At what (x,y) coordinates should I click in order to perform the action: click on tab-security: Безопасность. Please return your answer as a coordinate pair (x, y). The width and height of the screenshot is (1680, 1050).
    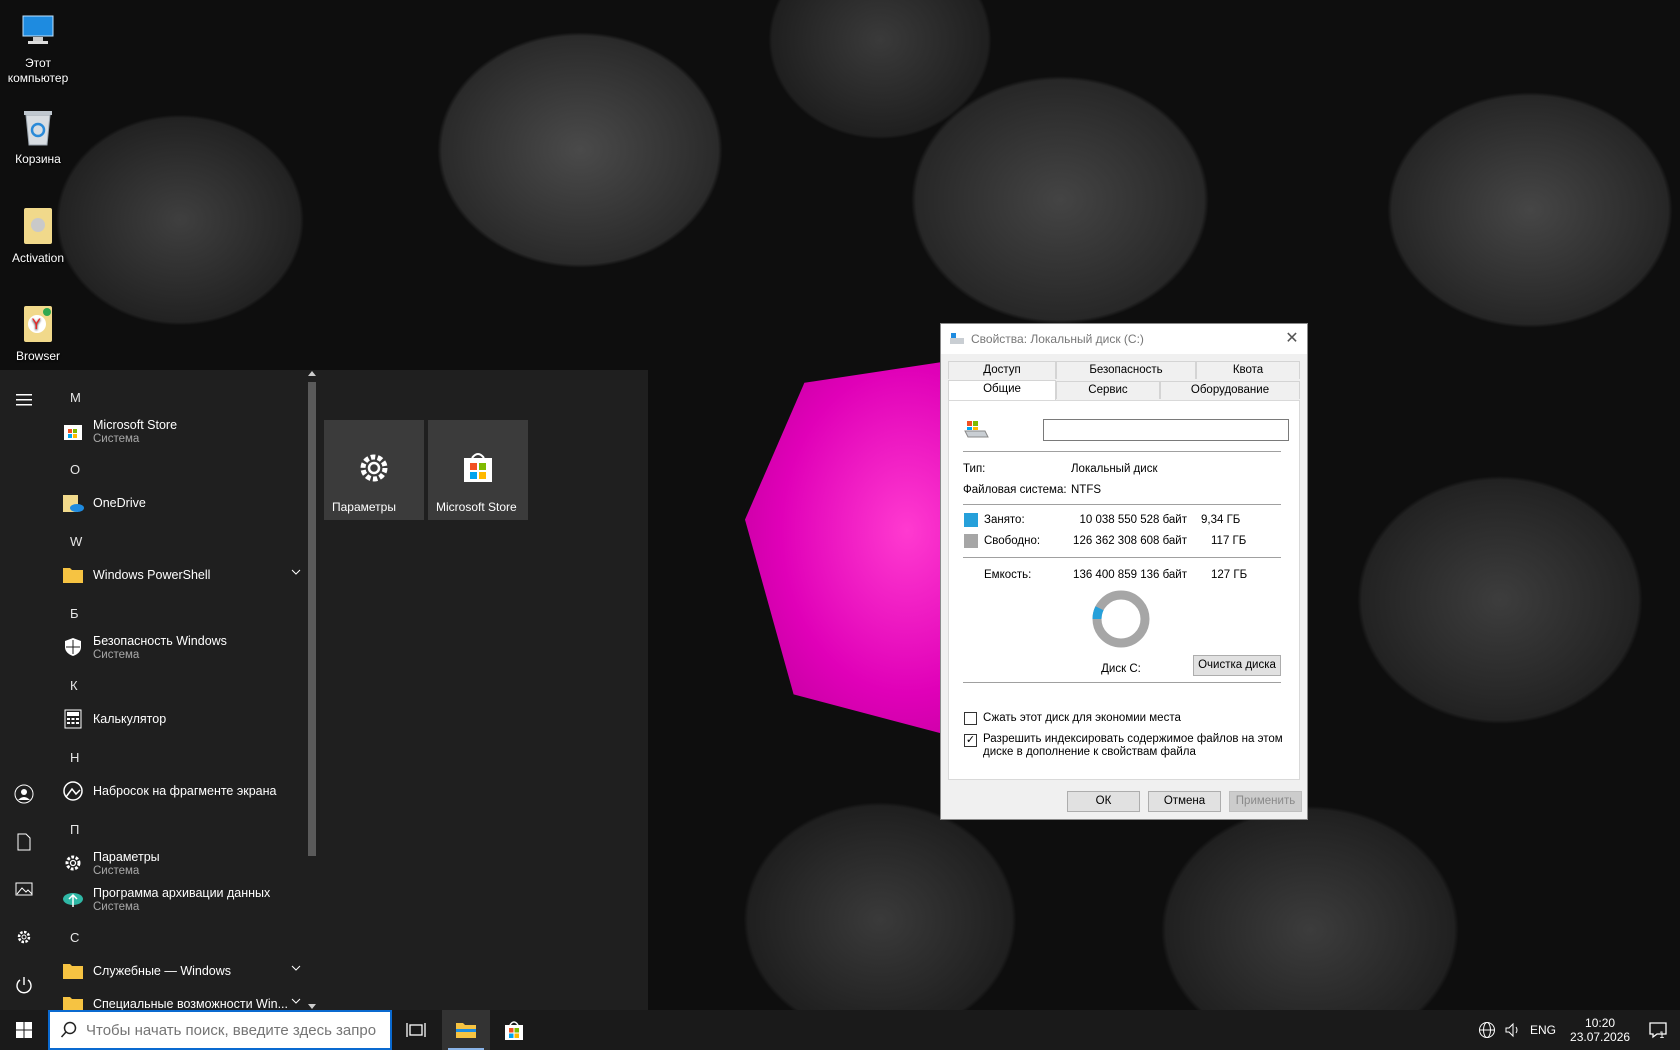
    Looking at the image, I should click on (1126, 370).